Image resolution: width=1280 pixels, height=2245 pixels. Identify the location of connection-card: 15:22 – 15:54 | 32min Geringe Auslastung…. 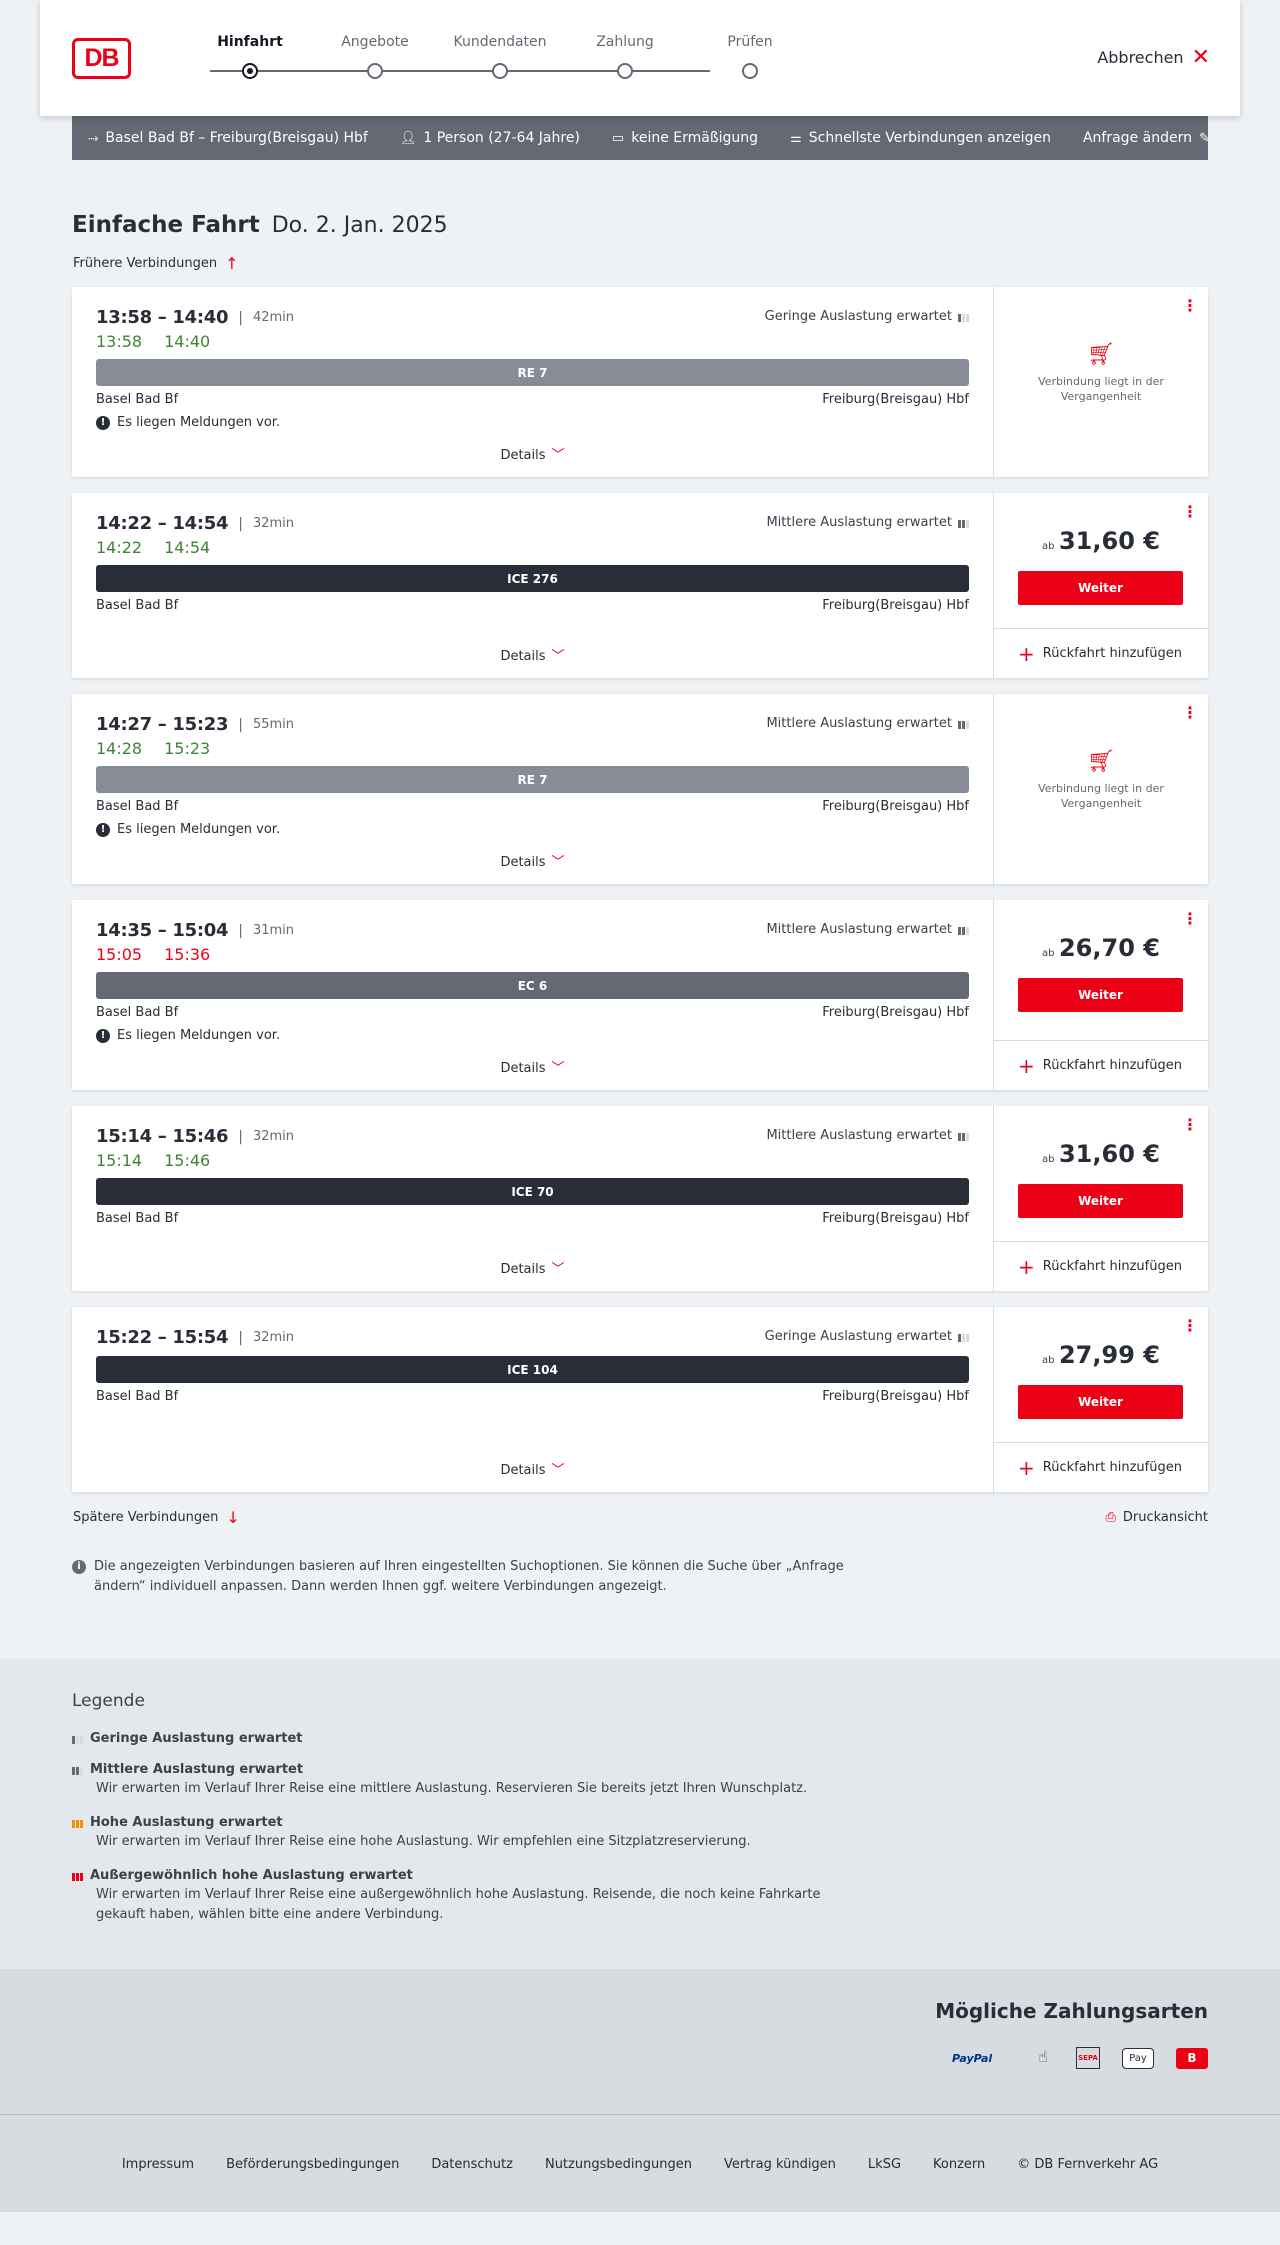
(640, 1399).